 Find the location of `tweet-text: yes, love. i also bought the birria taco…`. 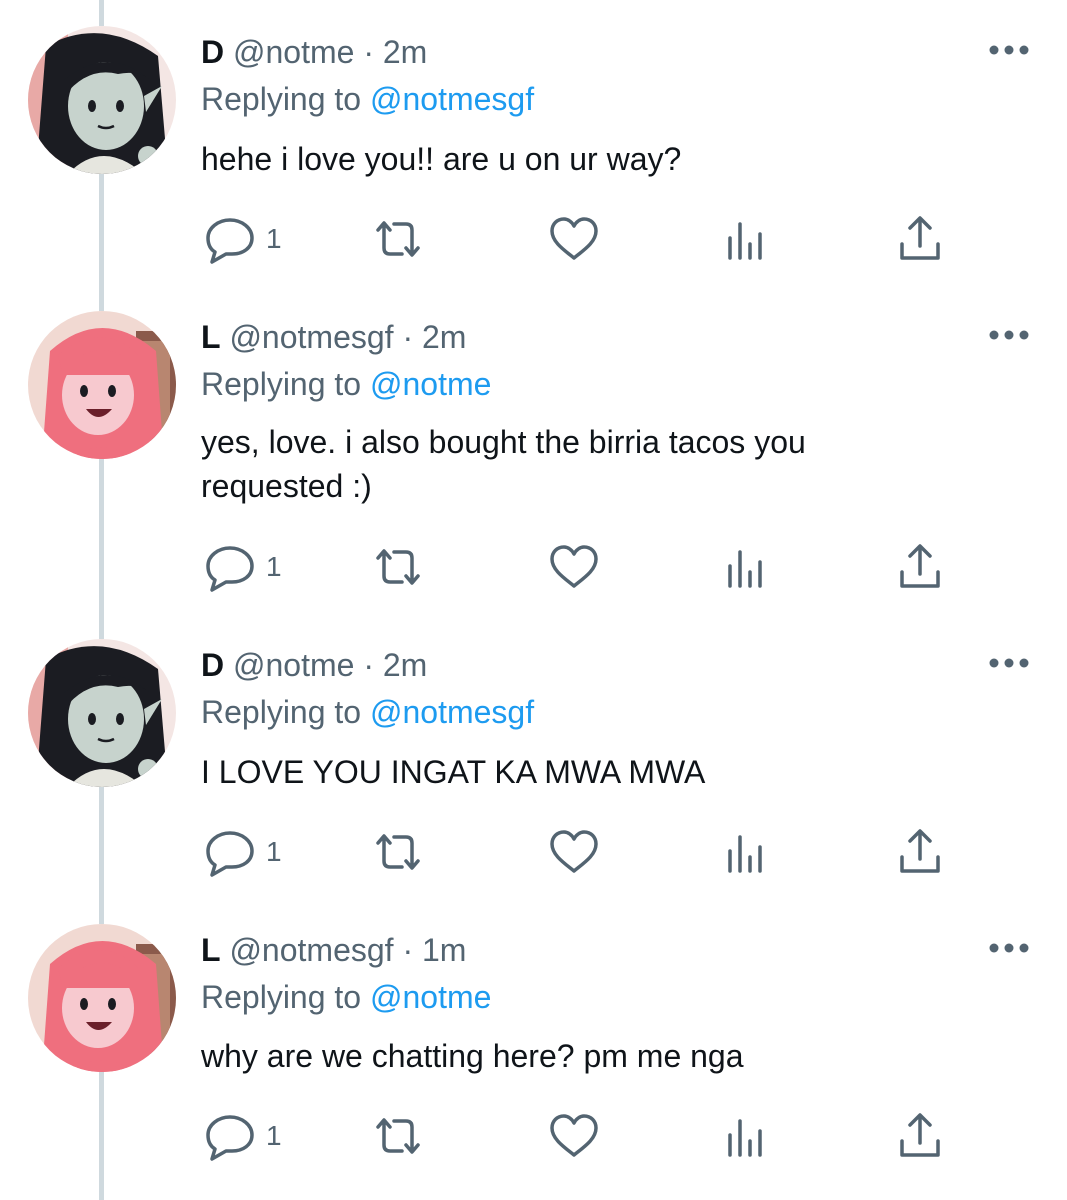

tweet-text: yes, love. i also bought the birria taco… is located at coordinates (503, 464).